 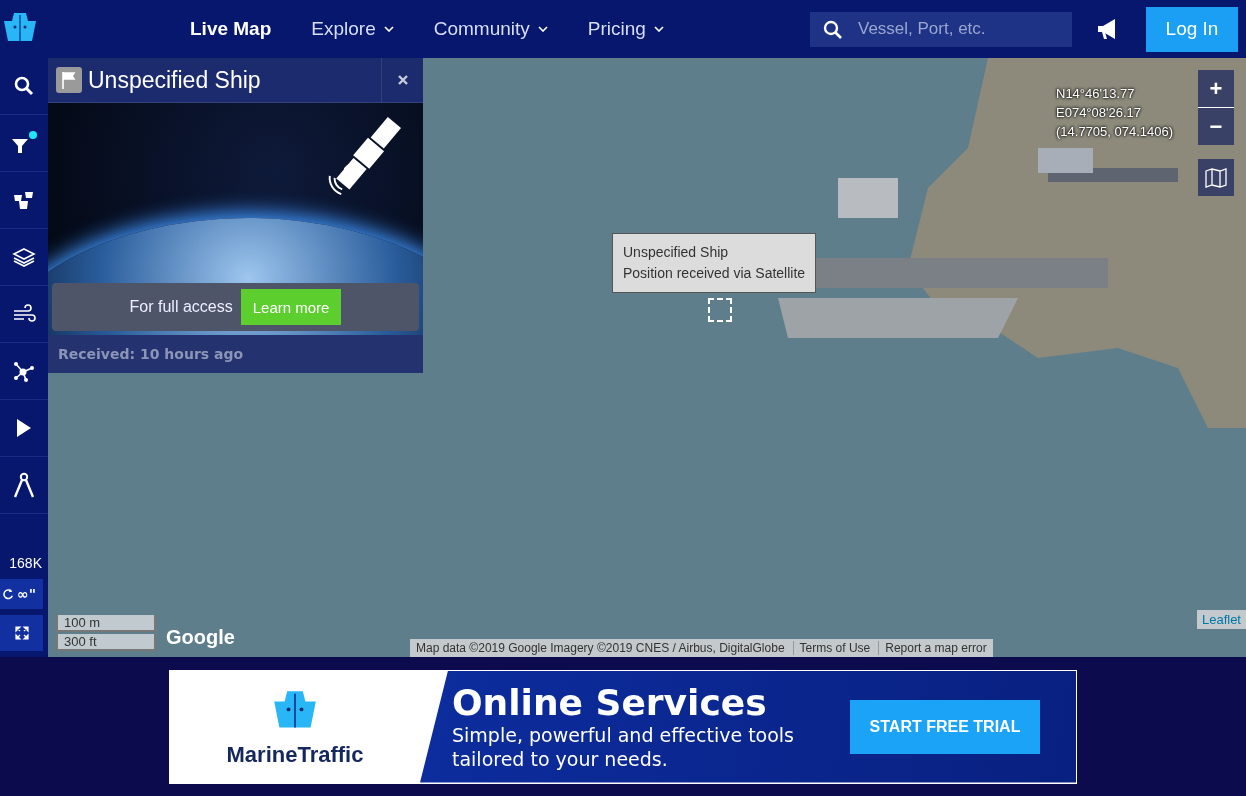 What do you see at coordinates (1096, 94) in the screenshot?
I see `coordinate-text: N14°46'13.77` at bounding box center [1096, 94].